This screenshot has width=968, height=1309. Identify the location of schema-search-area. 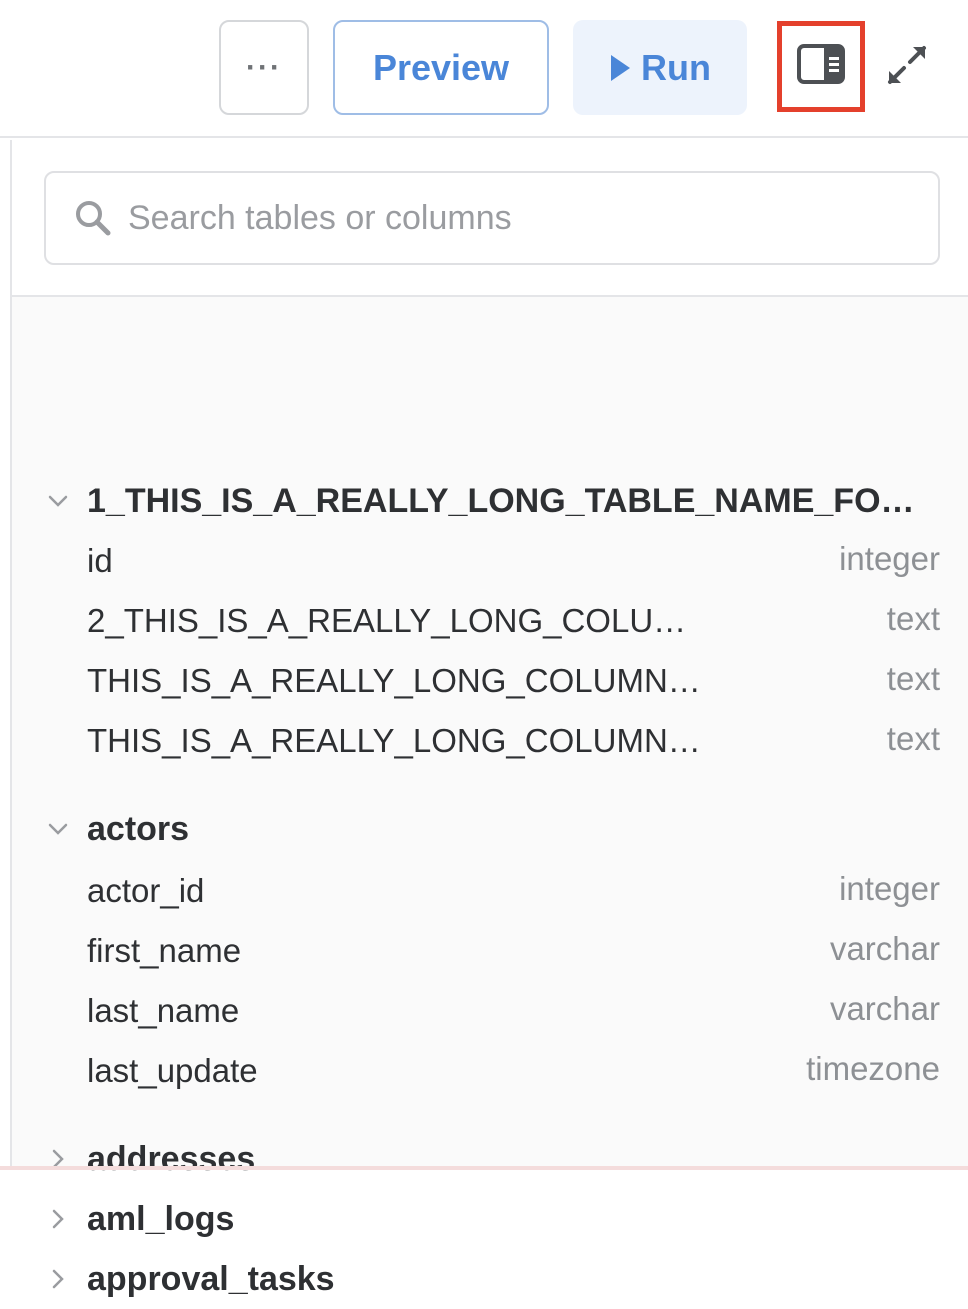
(490, 218).